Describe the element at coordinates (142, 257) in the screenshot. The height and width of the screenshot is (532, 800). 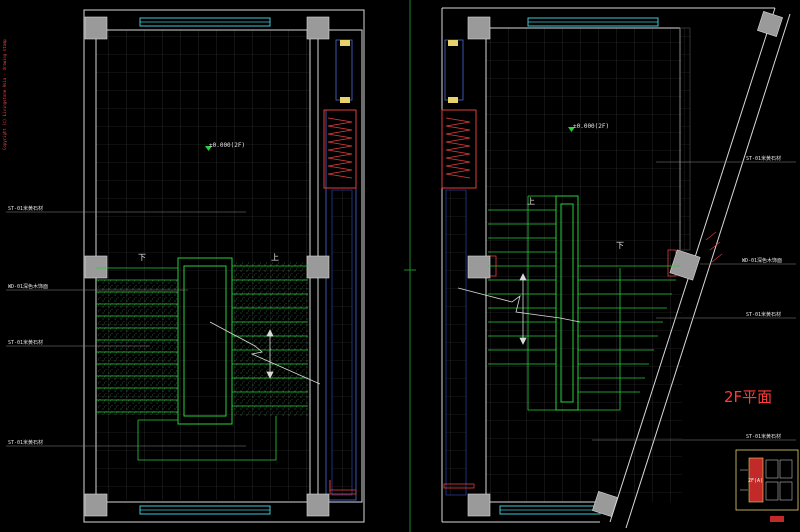
I see `left-stair-down-label: 下` at that location.